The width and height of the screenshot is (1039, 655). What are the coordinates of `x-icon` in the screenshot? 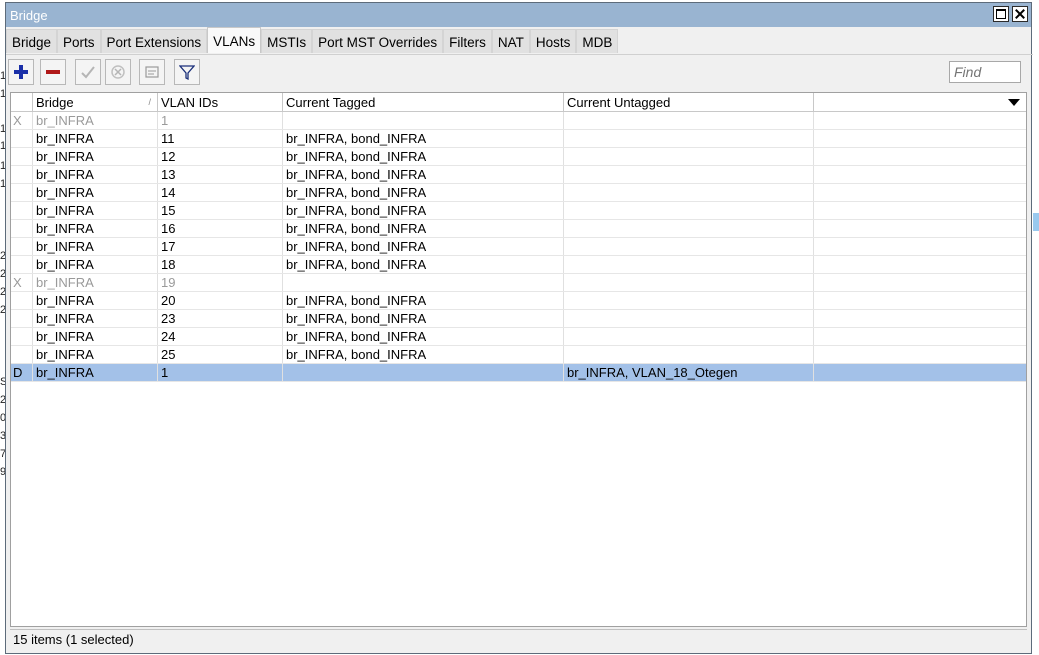 It's located at (118, 72).